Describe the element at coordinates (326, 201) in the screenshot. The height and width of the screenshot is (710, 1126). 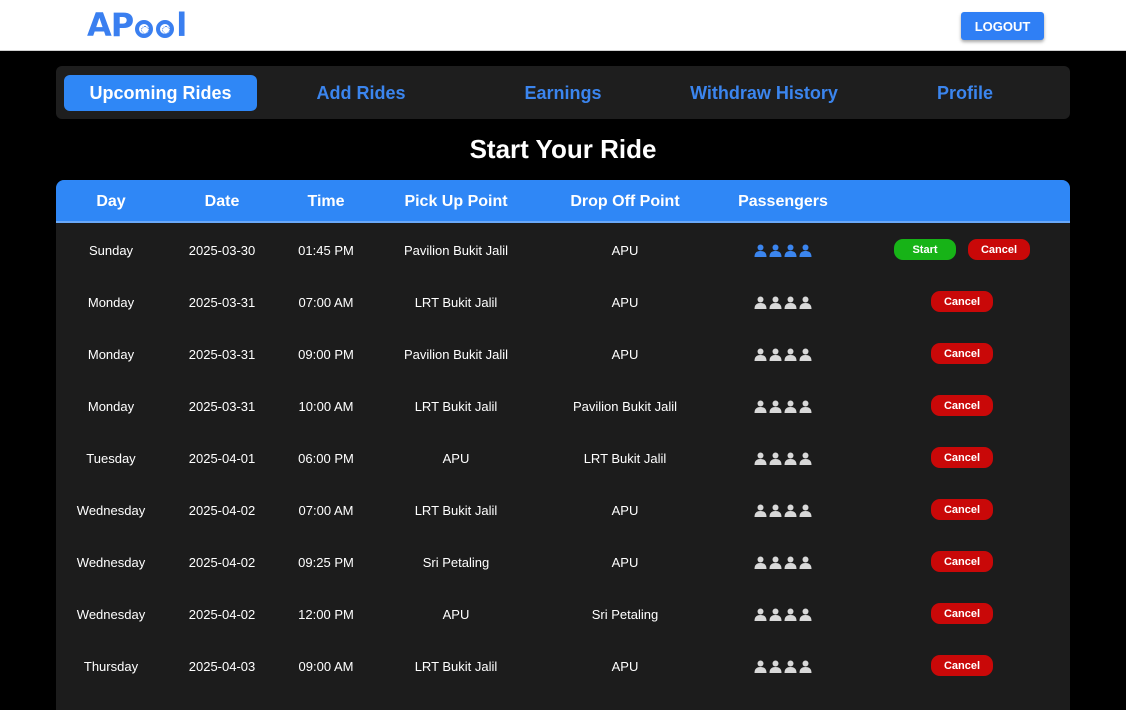
I see `column-header-time: Time` at that location.